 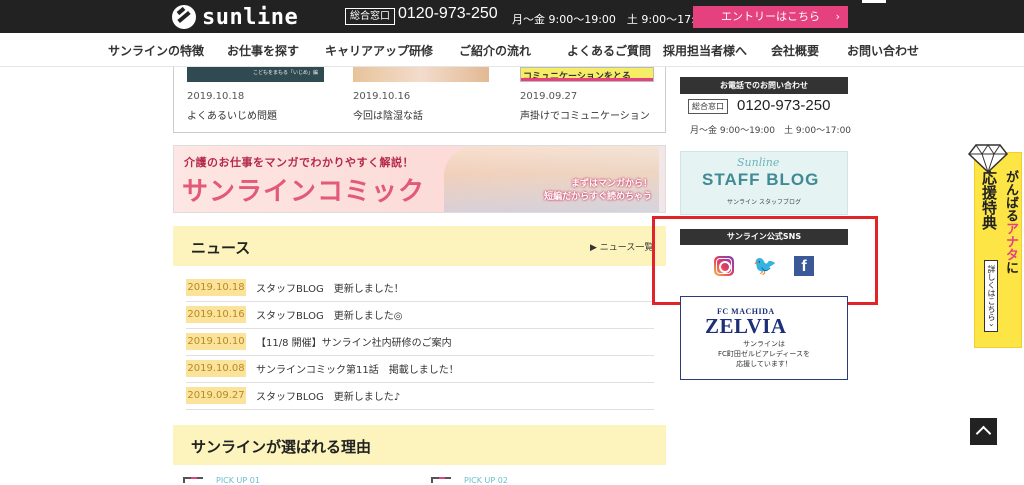 I want to click on support-bonus-tagline: がんばるアナタに, so click(x=1011, y=222).